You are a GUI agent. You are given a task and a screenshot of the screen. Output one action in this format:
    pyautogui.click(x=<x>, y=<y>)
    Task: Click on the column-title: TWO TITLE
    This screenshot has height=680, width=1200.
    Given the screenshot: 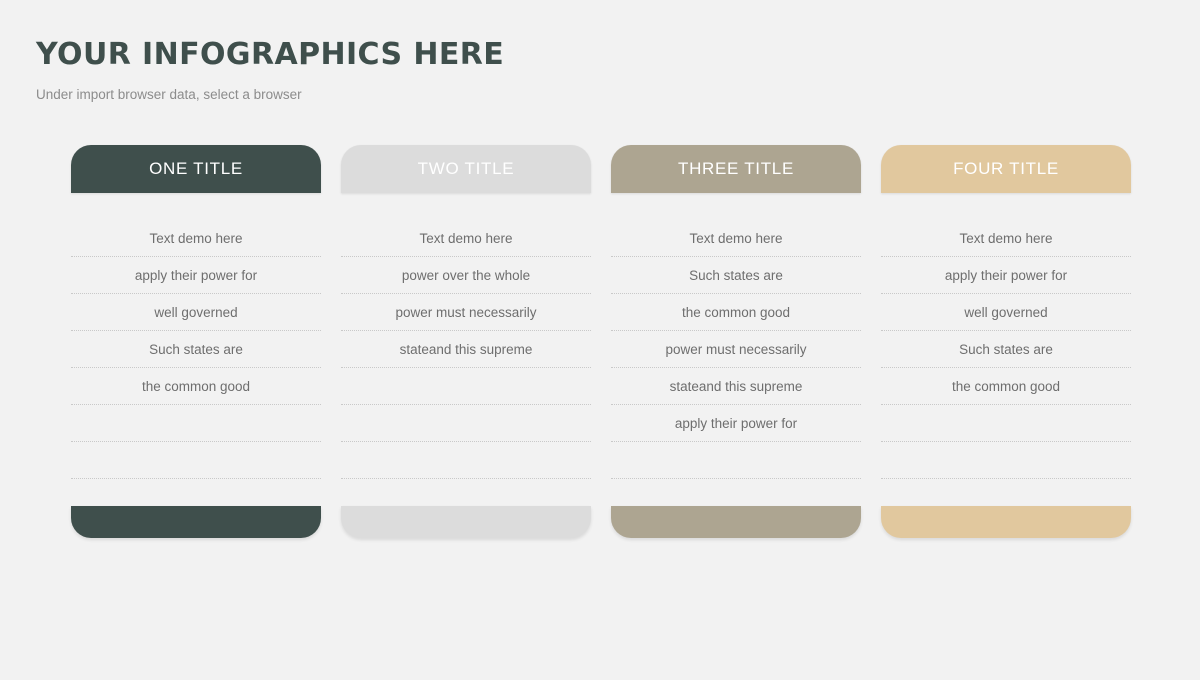 What is the action you would take?
    pyautogui.click(x=466, y=168)
    